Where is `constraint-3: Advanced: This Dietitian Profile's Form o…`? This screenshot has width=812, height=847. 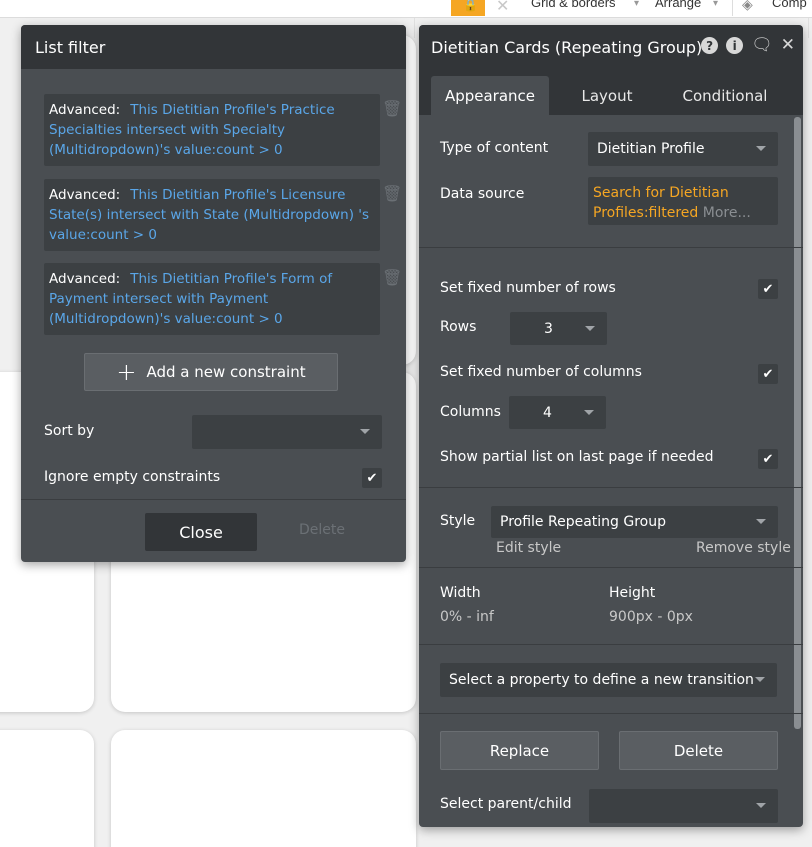
constraint-3: Advanced: This Dietitian Profile's Form o… is located at coordinates (212, 299).